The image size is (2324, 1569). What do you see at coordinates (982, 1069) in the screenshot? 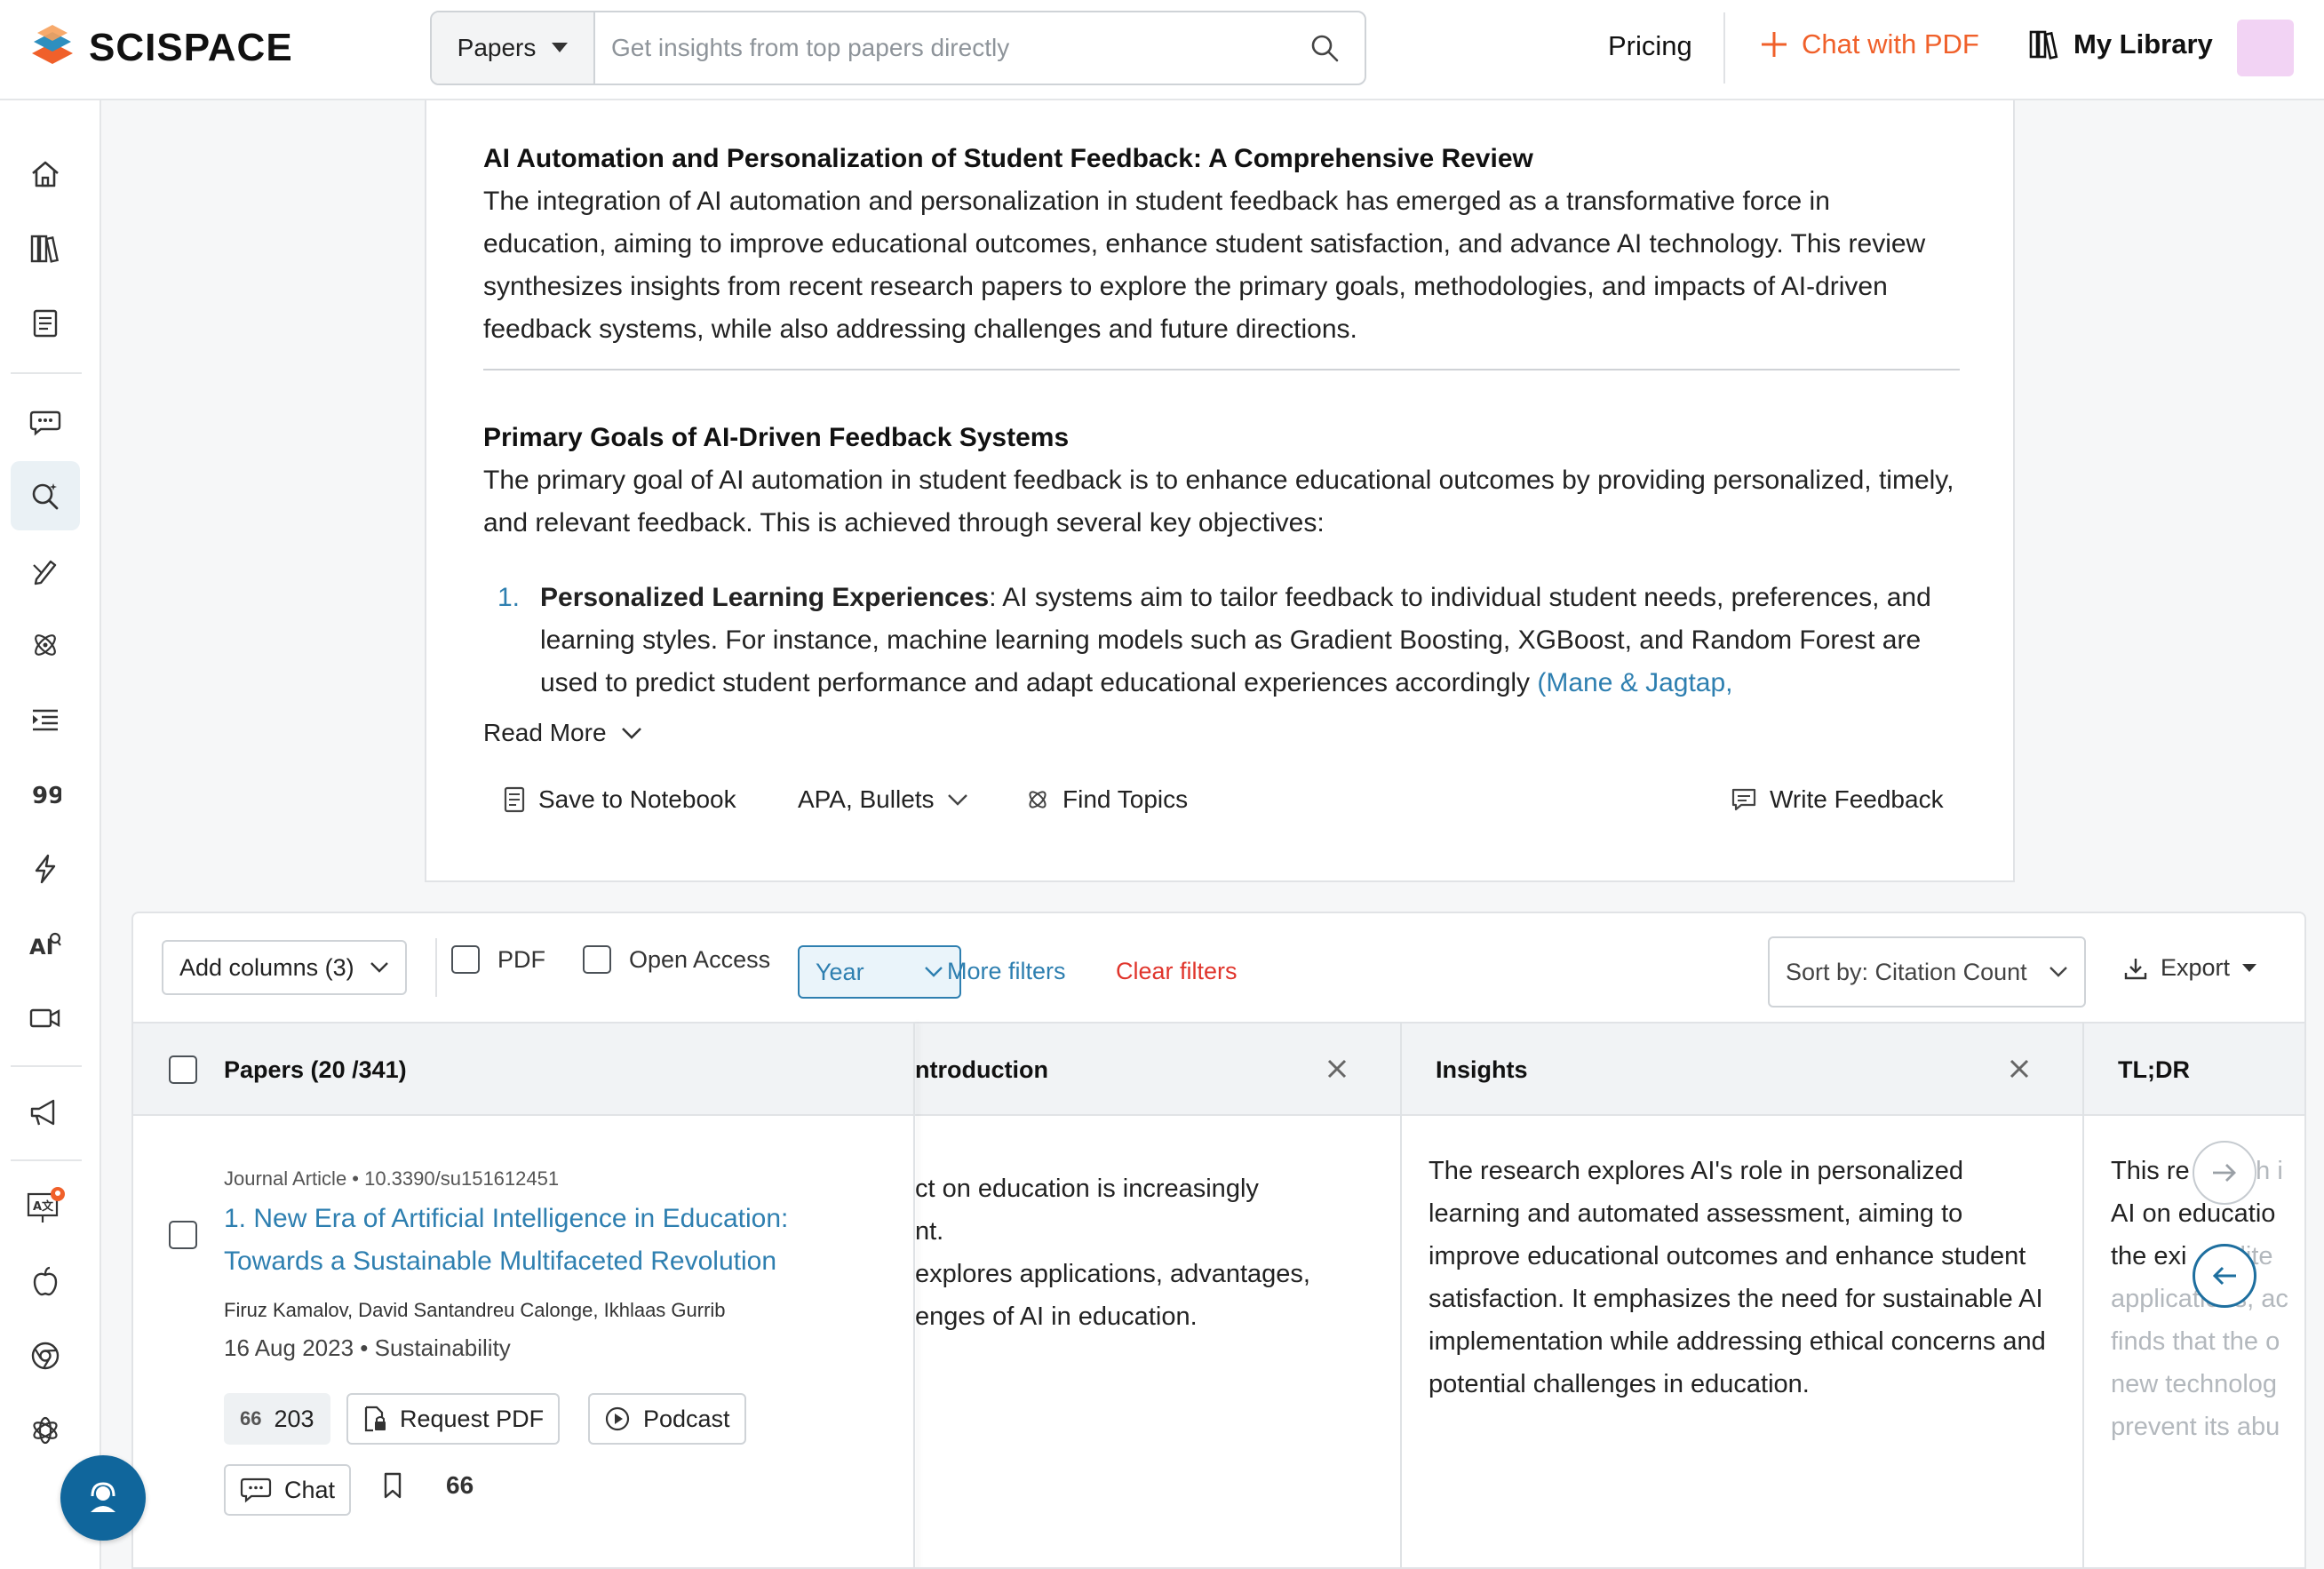
I see `header-introduction: ntroduction` at bounding box center [982, 1069].